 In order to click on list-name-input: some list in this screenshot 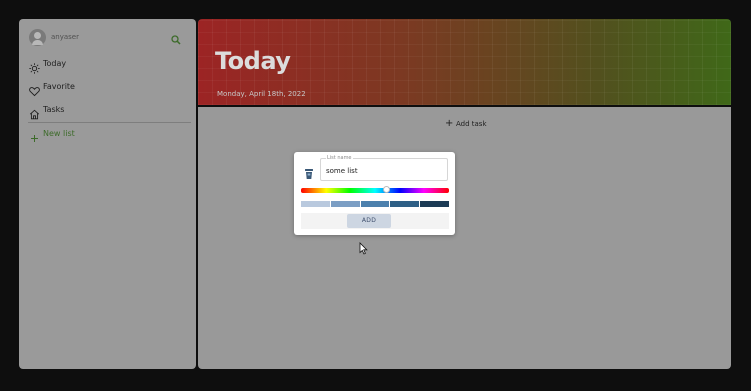, I will do `click(342, 171)`.